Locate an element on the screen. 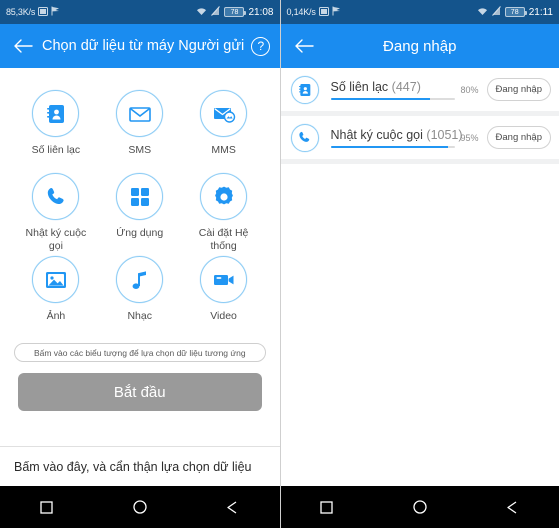 The width and height of the screenshot is (559, 528). task-title-row: Nhật ký cuộc gọi (1051) is located at coordinates (396, 134).